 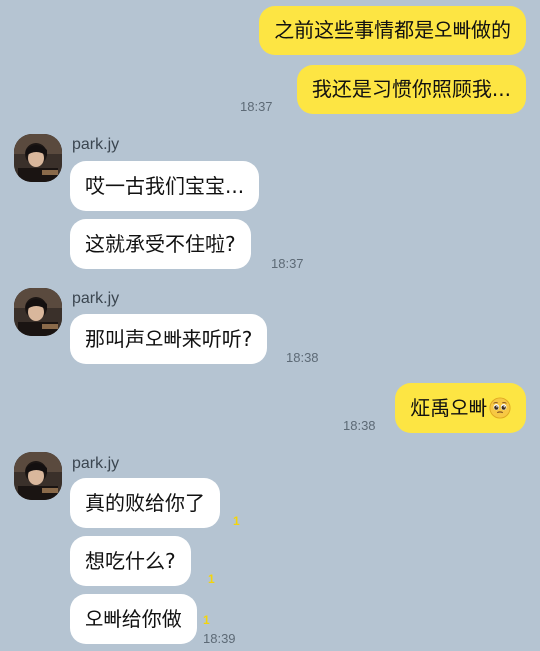 I want to click on message-timestamp: 18:39, so click(x=219, y=638).